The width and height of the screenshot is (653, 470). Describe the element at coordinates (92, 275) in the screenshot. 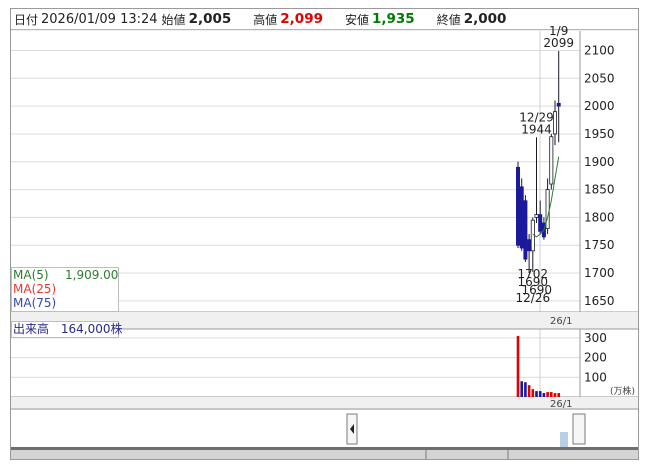

I see `legend-ma5-value: 1,909.00` at that location.